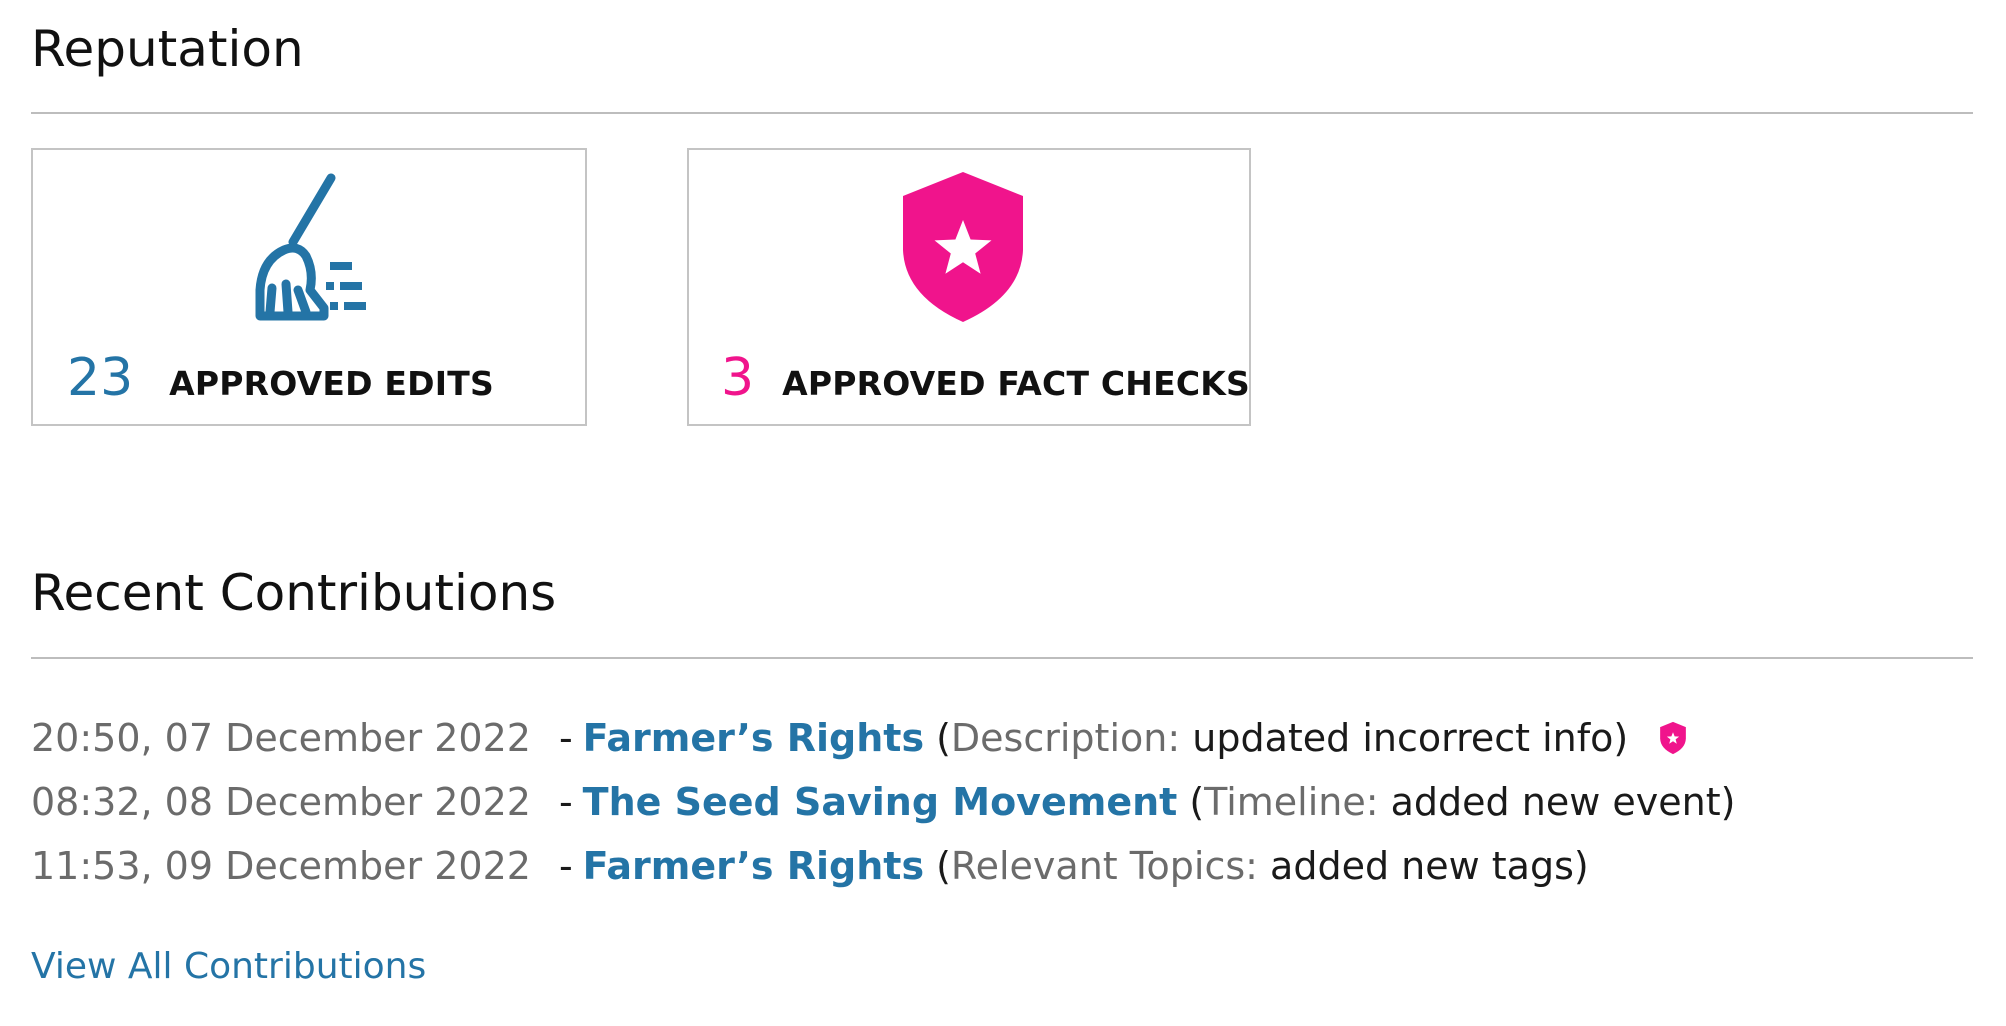 This screenshot has width=2006, height=1026. Describe the element at coordinates (306, 247) in the screenshot. I see `broom-icon` at that location.